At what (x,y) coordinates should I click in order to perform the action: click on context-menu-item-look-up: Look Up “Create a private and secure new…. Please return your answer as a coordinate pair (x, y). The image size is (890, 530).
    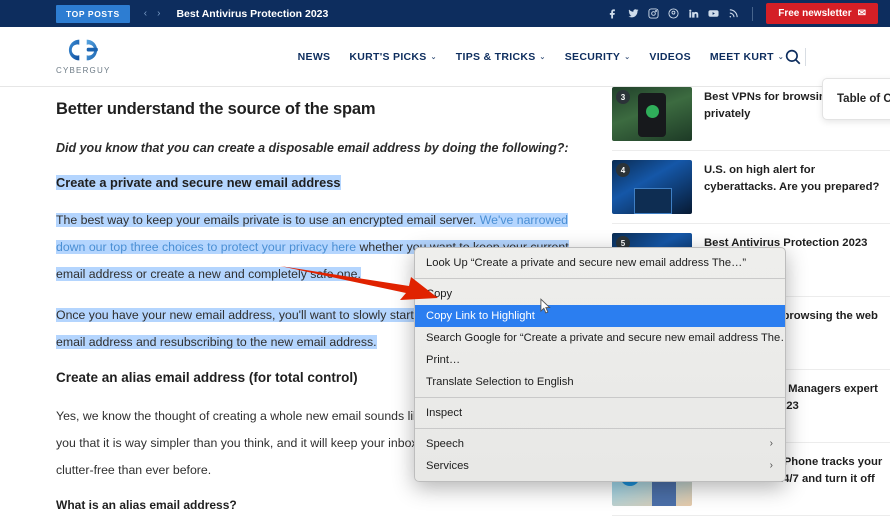
    Looking at the image, I should click on (600, 263).